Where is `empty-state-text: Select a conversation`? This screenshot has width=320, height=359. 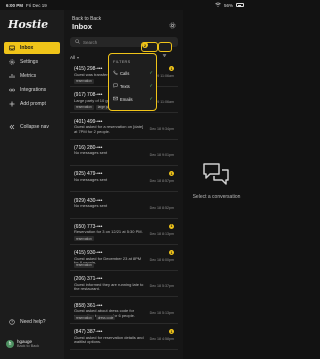
empty-state-text: Select a conversation is located at coordinates (216, 197).